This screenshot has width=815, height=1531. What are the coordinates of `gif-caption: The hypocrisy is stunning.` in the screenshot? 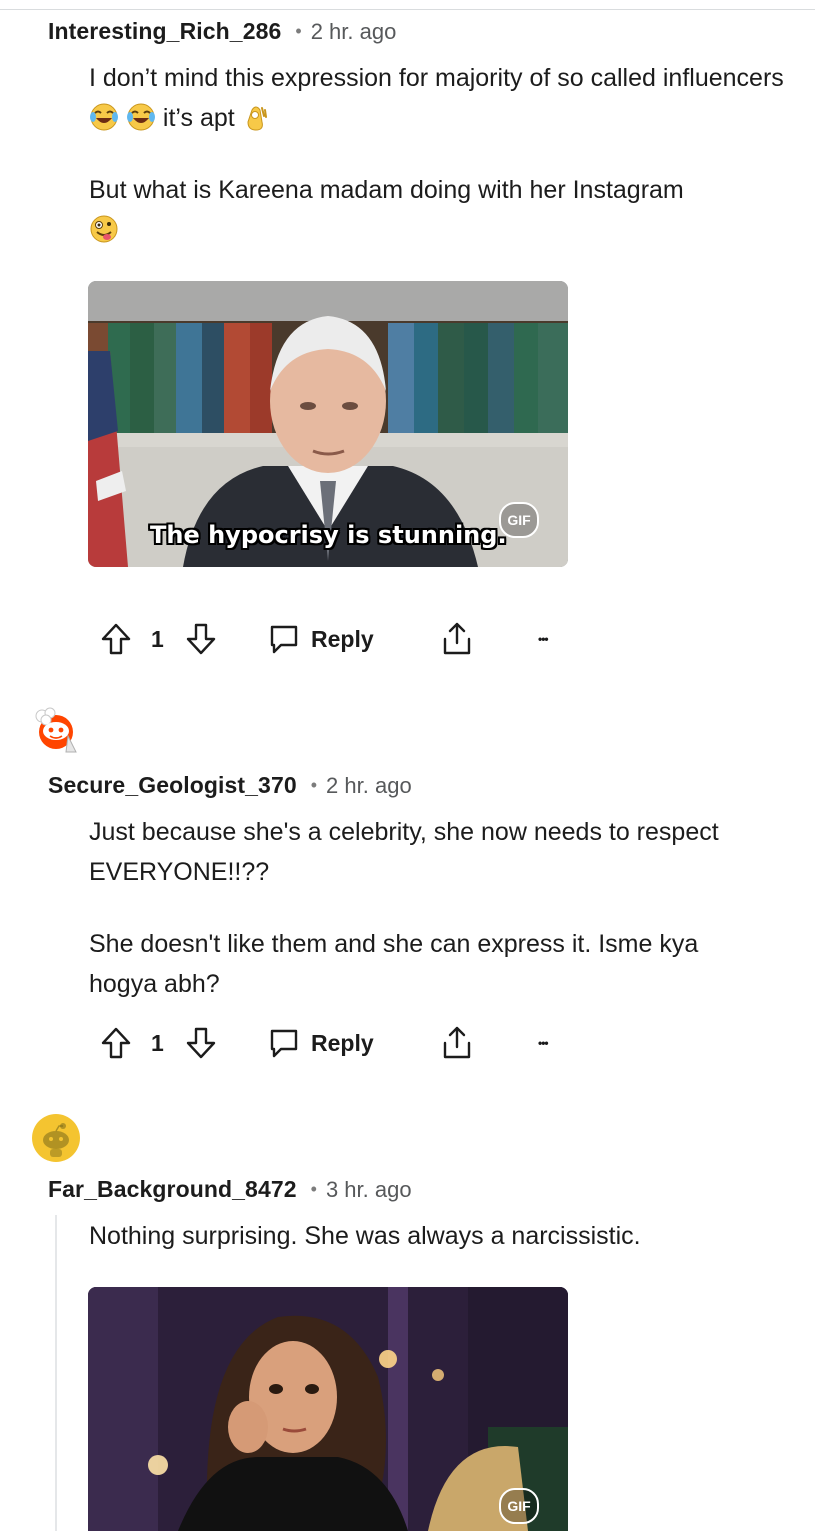 It's located at (328, 535).